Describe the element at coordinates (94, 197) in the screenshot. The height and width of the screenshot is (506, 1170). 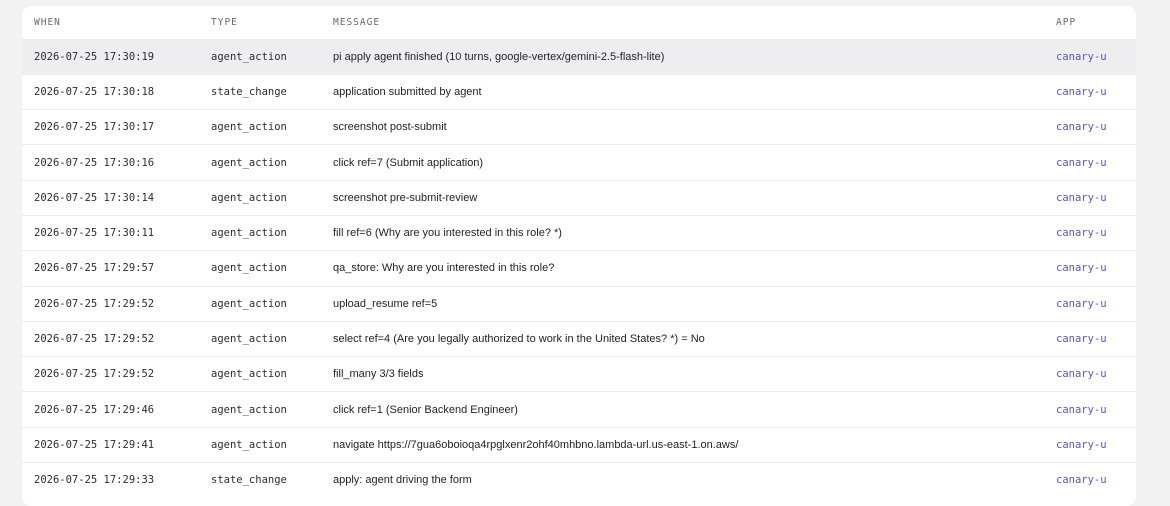
I see `cell-when: 2026-07-25 17:30:14` at that location.